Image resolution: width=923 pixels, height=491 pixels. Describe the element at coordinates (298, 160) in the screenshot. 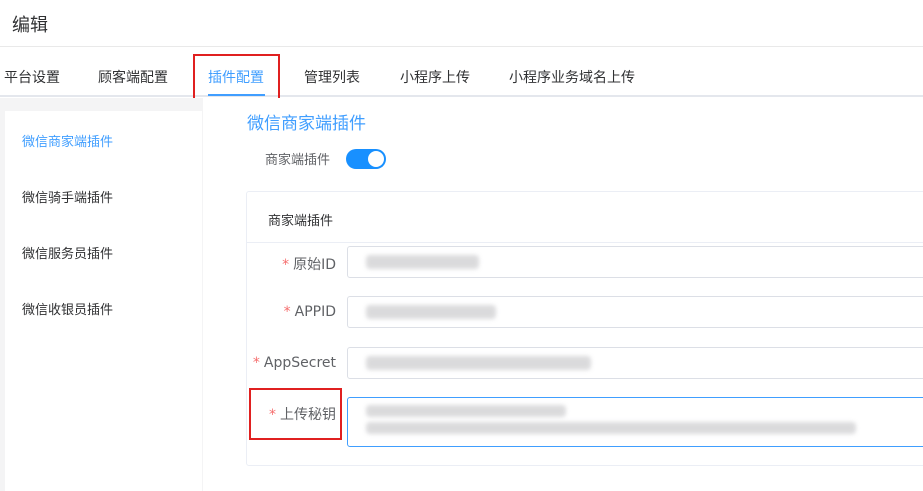

I see `merchant-plugin-switch-label: 商家端插件` at that location.